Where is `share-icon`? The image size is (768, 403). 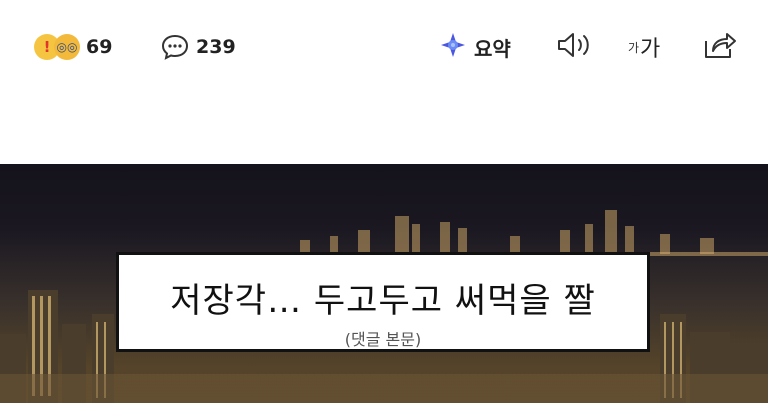
share-icon is located at coordinates (720, 47).